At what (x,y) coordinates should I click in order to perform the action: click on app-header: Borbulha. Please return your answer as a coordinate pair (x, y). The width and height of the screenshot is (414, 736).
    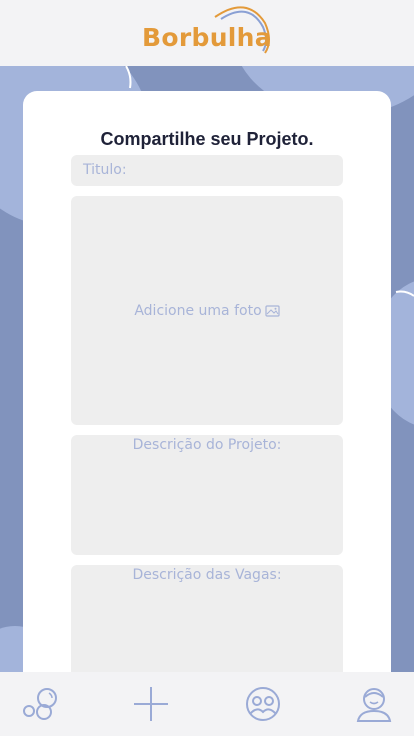
    Looking at the image, I should click on (207, 33).